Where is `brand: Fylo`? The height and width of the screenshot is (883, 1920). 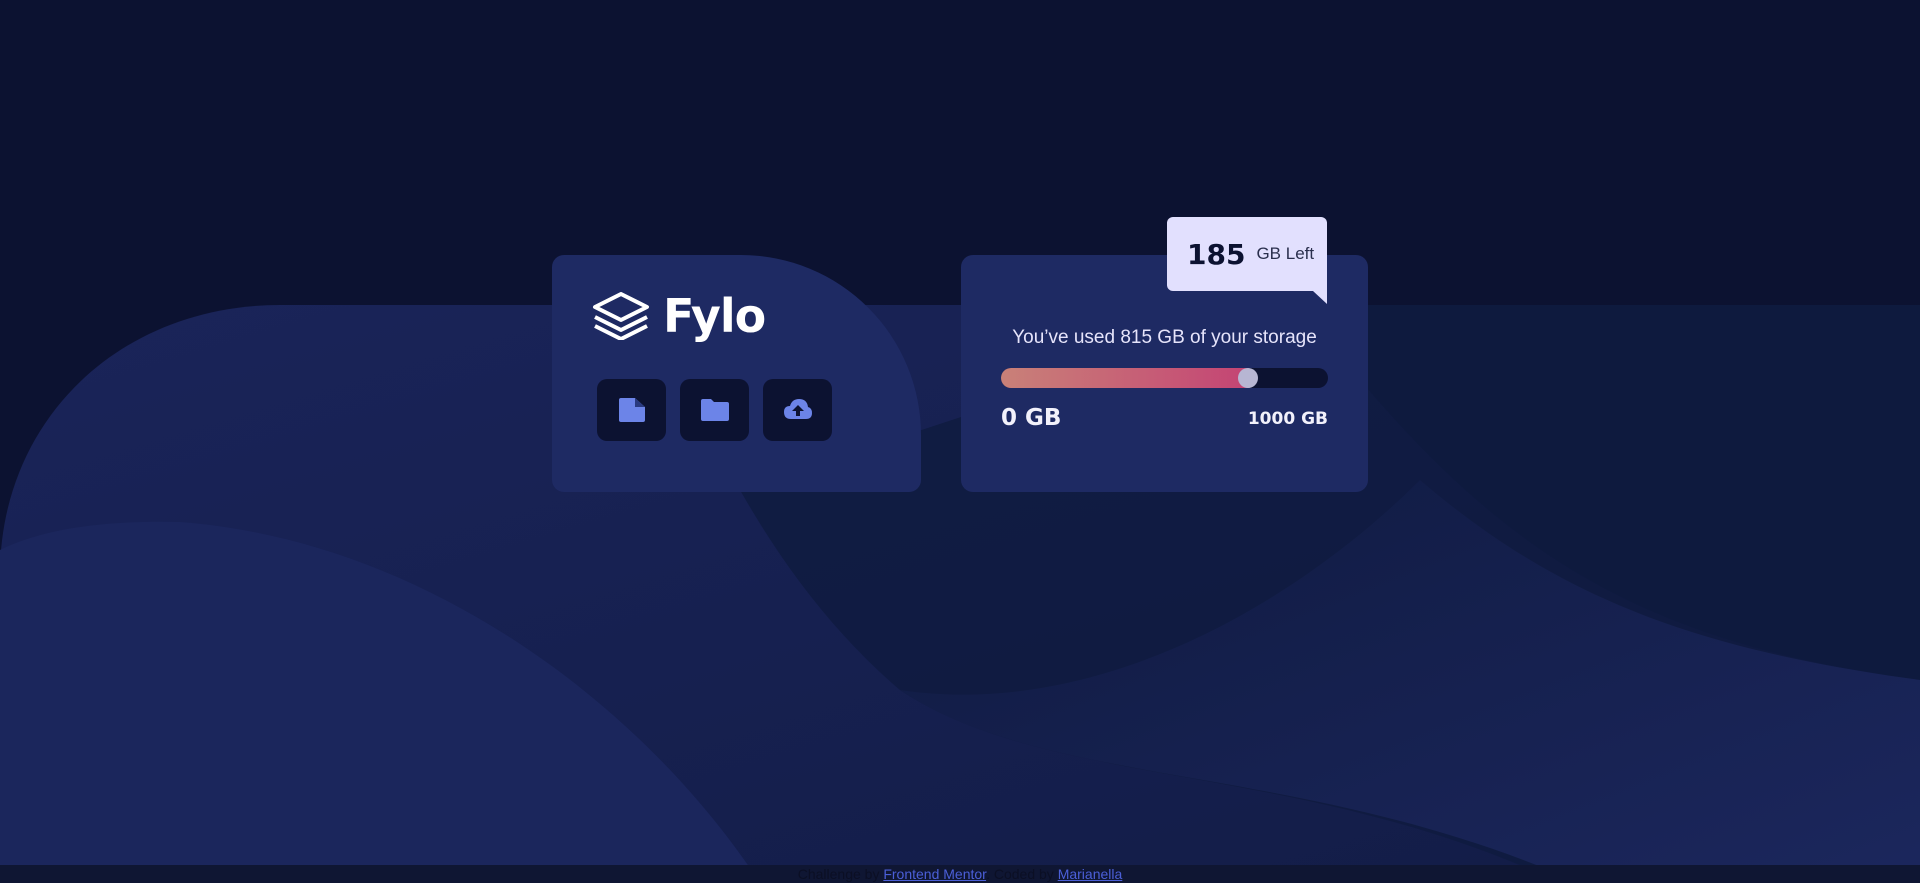 brand: Fylo is located at coordinates (679, 316).